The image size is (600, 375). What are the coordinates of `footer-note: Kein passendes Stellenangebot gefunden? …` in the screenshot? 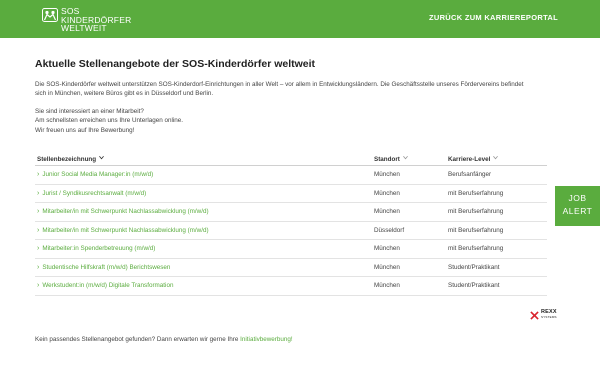 It's located at (164, 339).